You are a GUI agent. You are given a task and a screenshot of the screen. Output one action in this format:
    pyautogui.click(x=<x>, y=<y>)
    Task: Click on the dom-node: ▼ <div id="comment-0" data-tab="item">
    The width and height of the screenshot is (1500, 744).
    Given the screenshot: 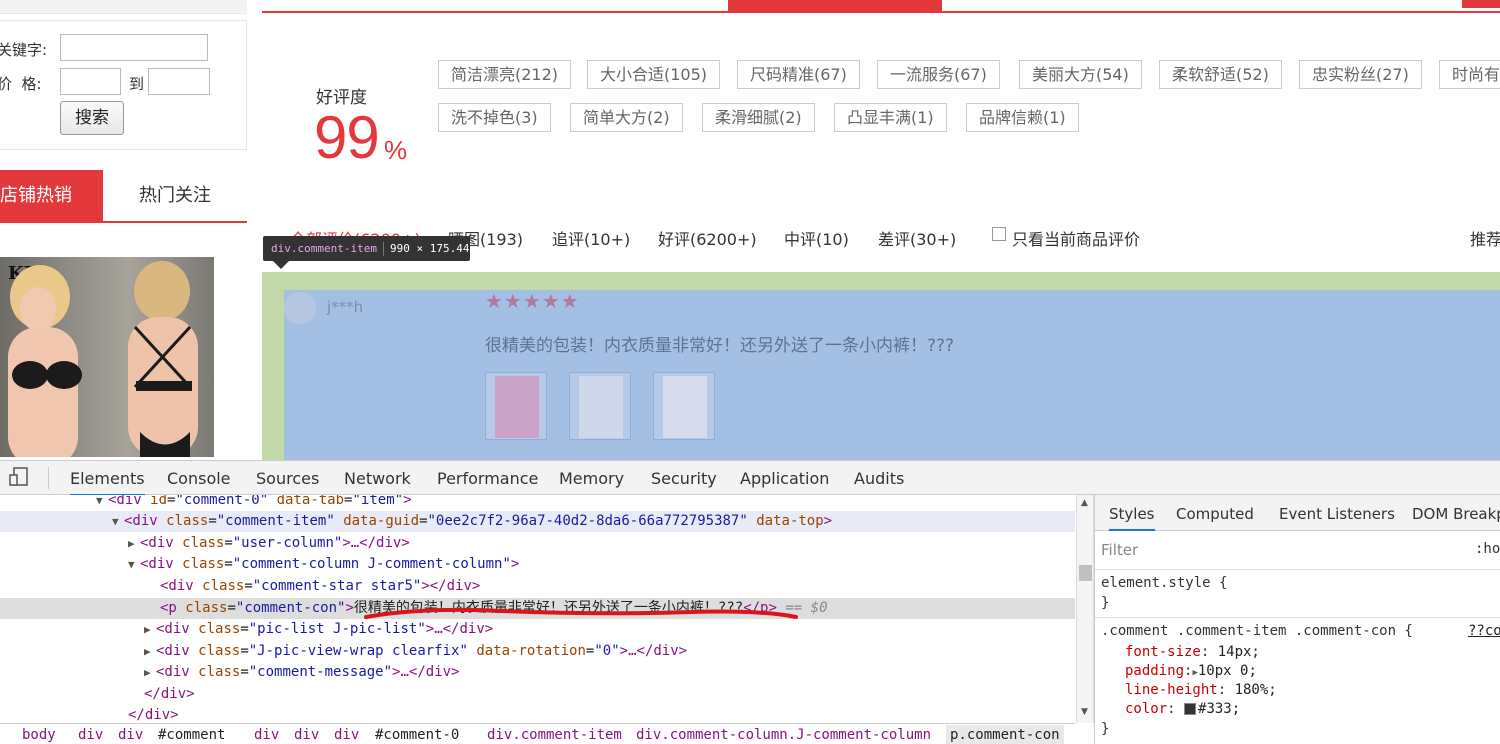 What is the action you would take?
    pyautogui.click(x=537, y=503)
    